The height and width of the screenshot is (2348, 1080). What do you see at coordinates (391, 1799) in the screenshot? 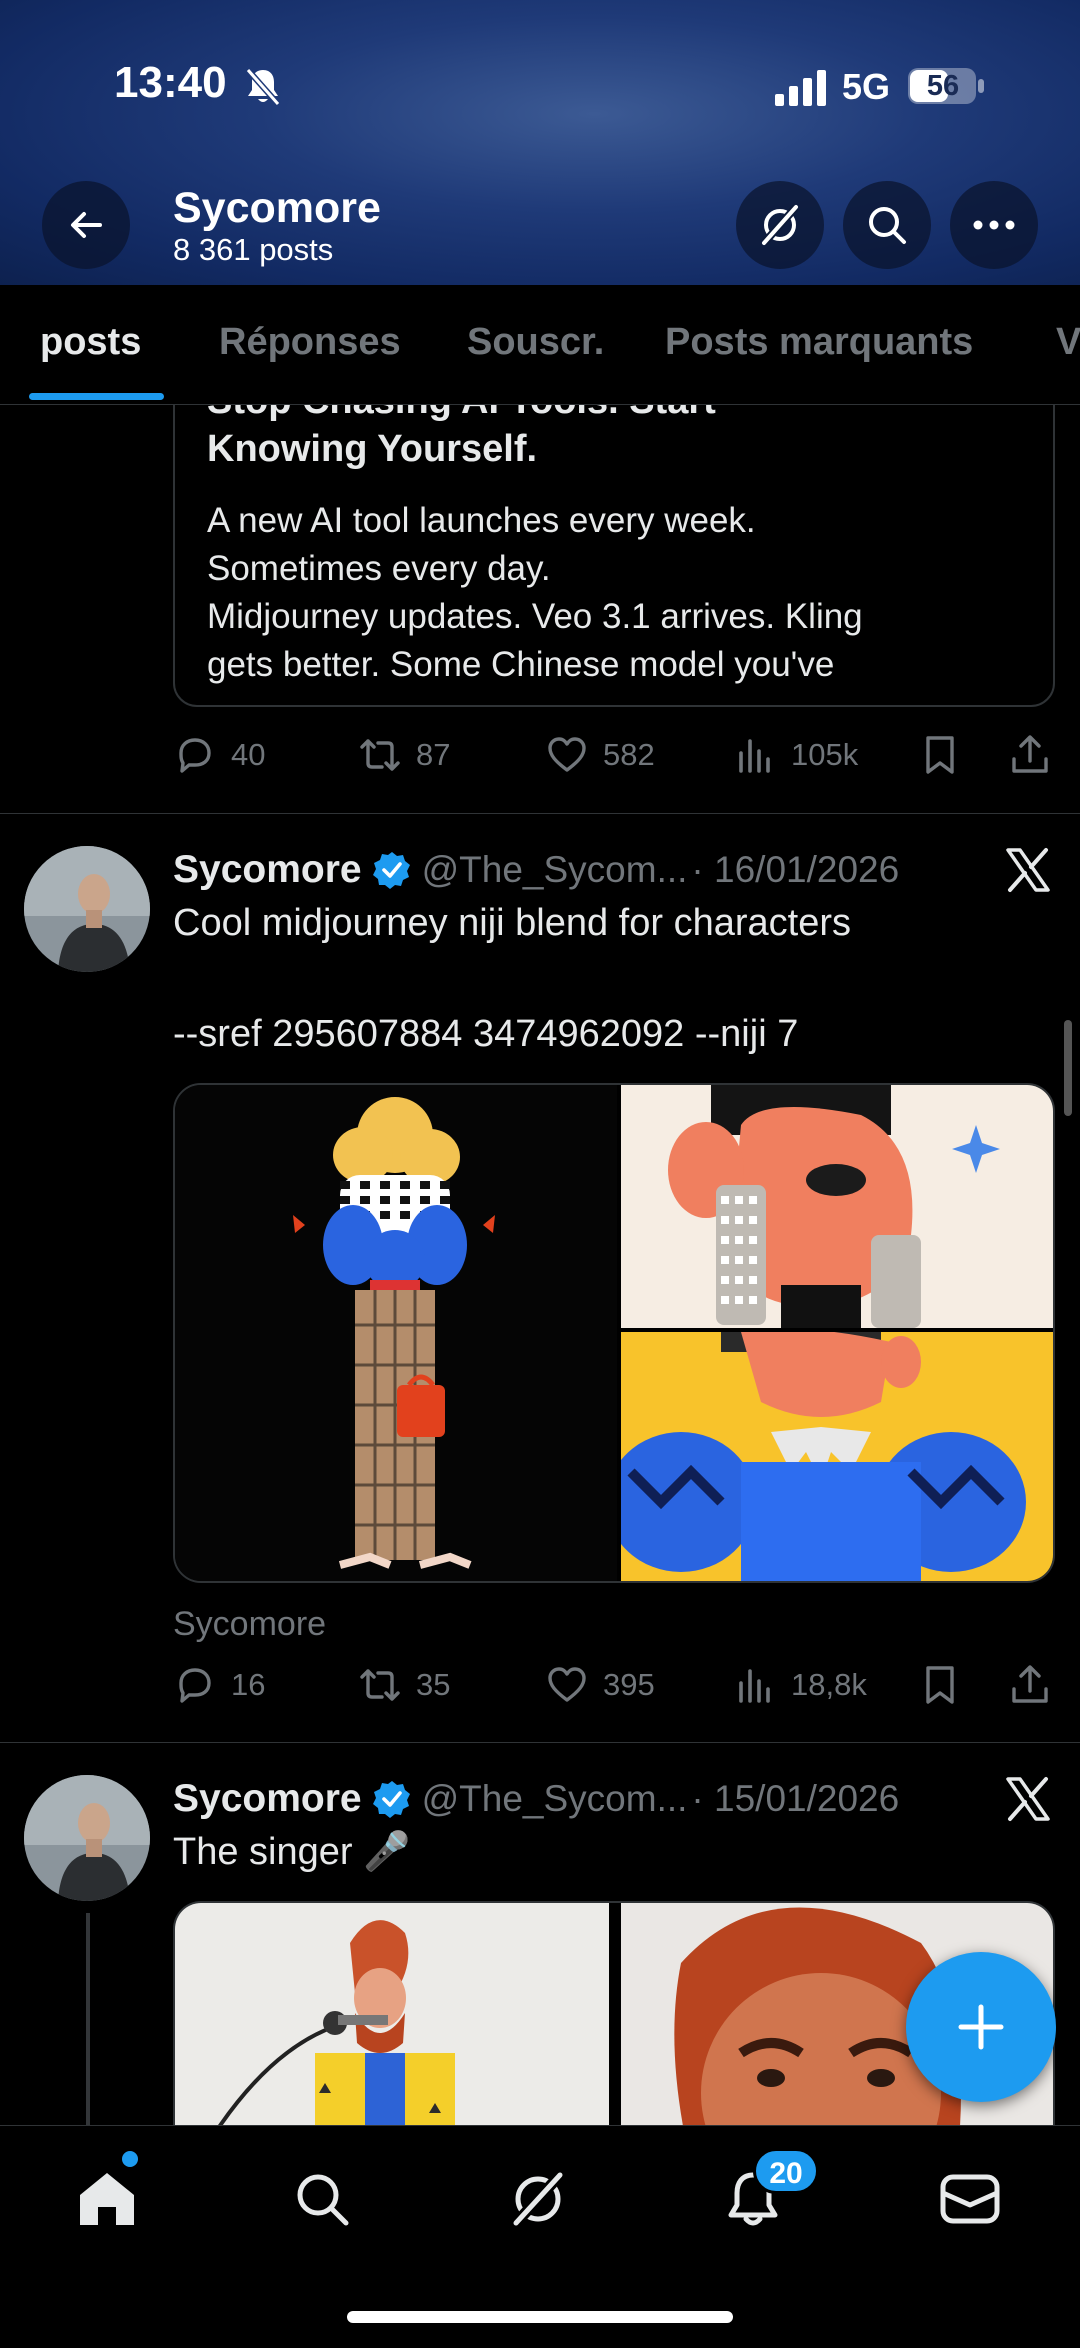
I see `verified-badge-icon` at bounding box center [391, 1799].